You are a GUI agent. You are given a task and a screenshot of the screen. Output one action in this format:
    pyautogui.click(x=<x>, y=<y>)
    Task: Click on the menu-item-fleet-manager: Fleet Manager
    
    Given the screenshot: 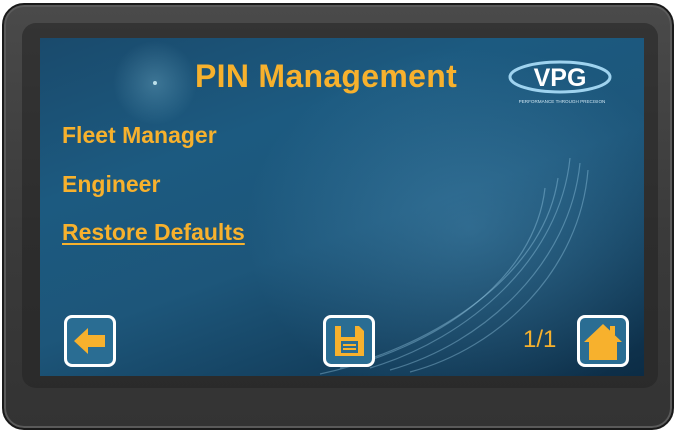 What is the action you would take?
    pyautogui.click(x=139, y=135)
    